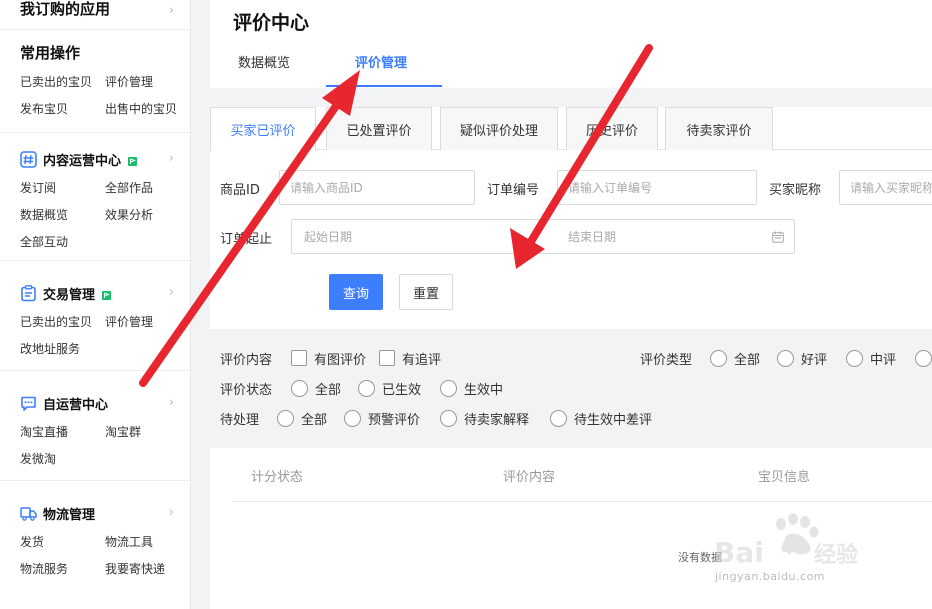 The height and width of the screenshot is (609, 932). What do you see at coordinates (62, 241) in the screenshot?
I see `sidebar-link: 全部互动` at bounding box center [62, 241].